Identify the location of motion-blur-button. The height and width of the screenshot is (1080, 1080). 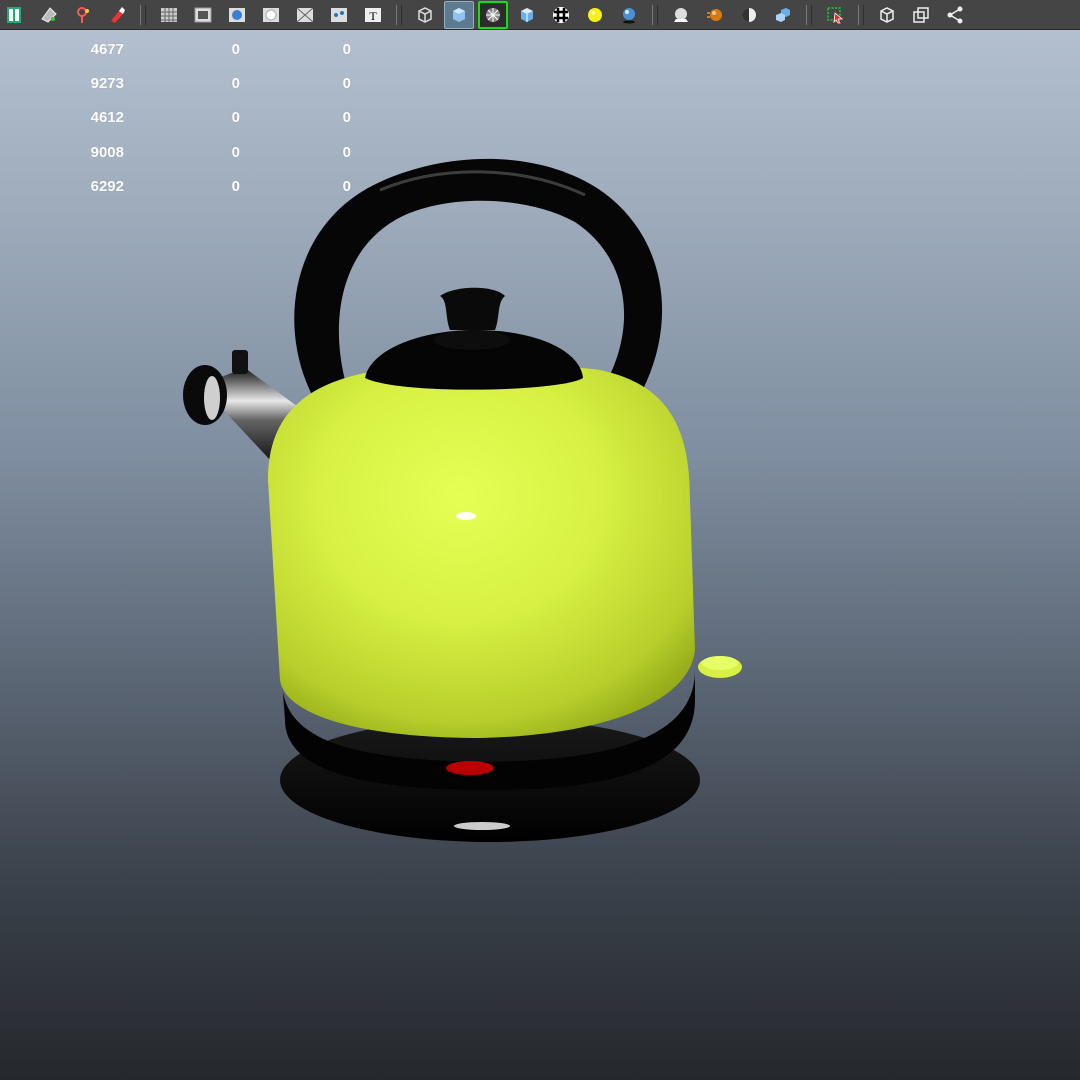
(715, 15).